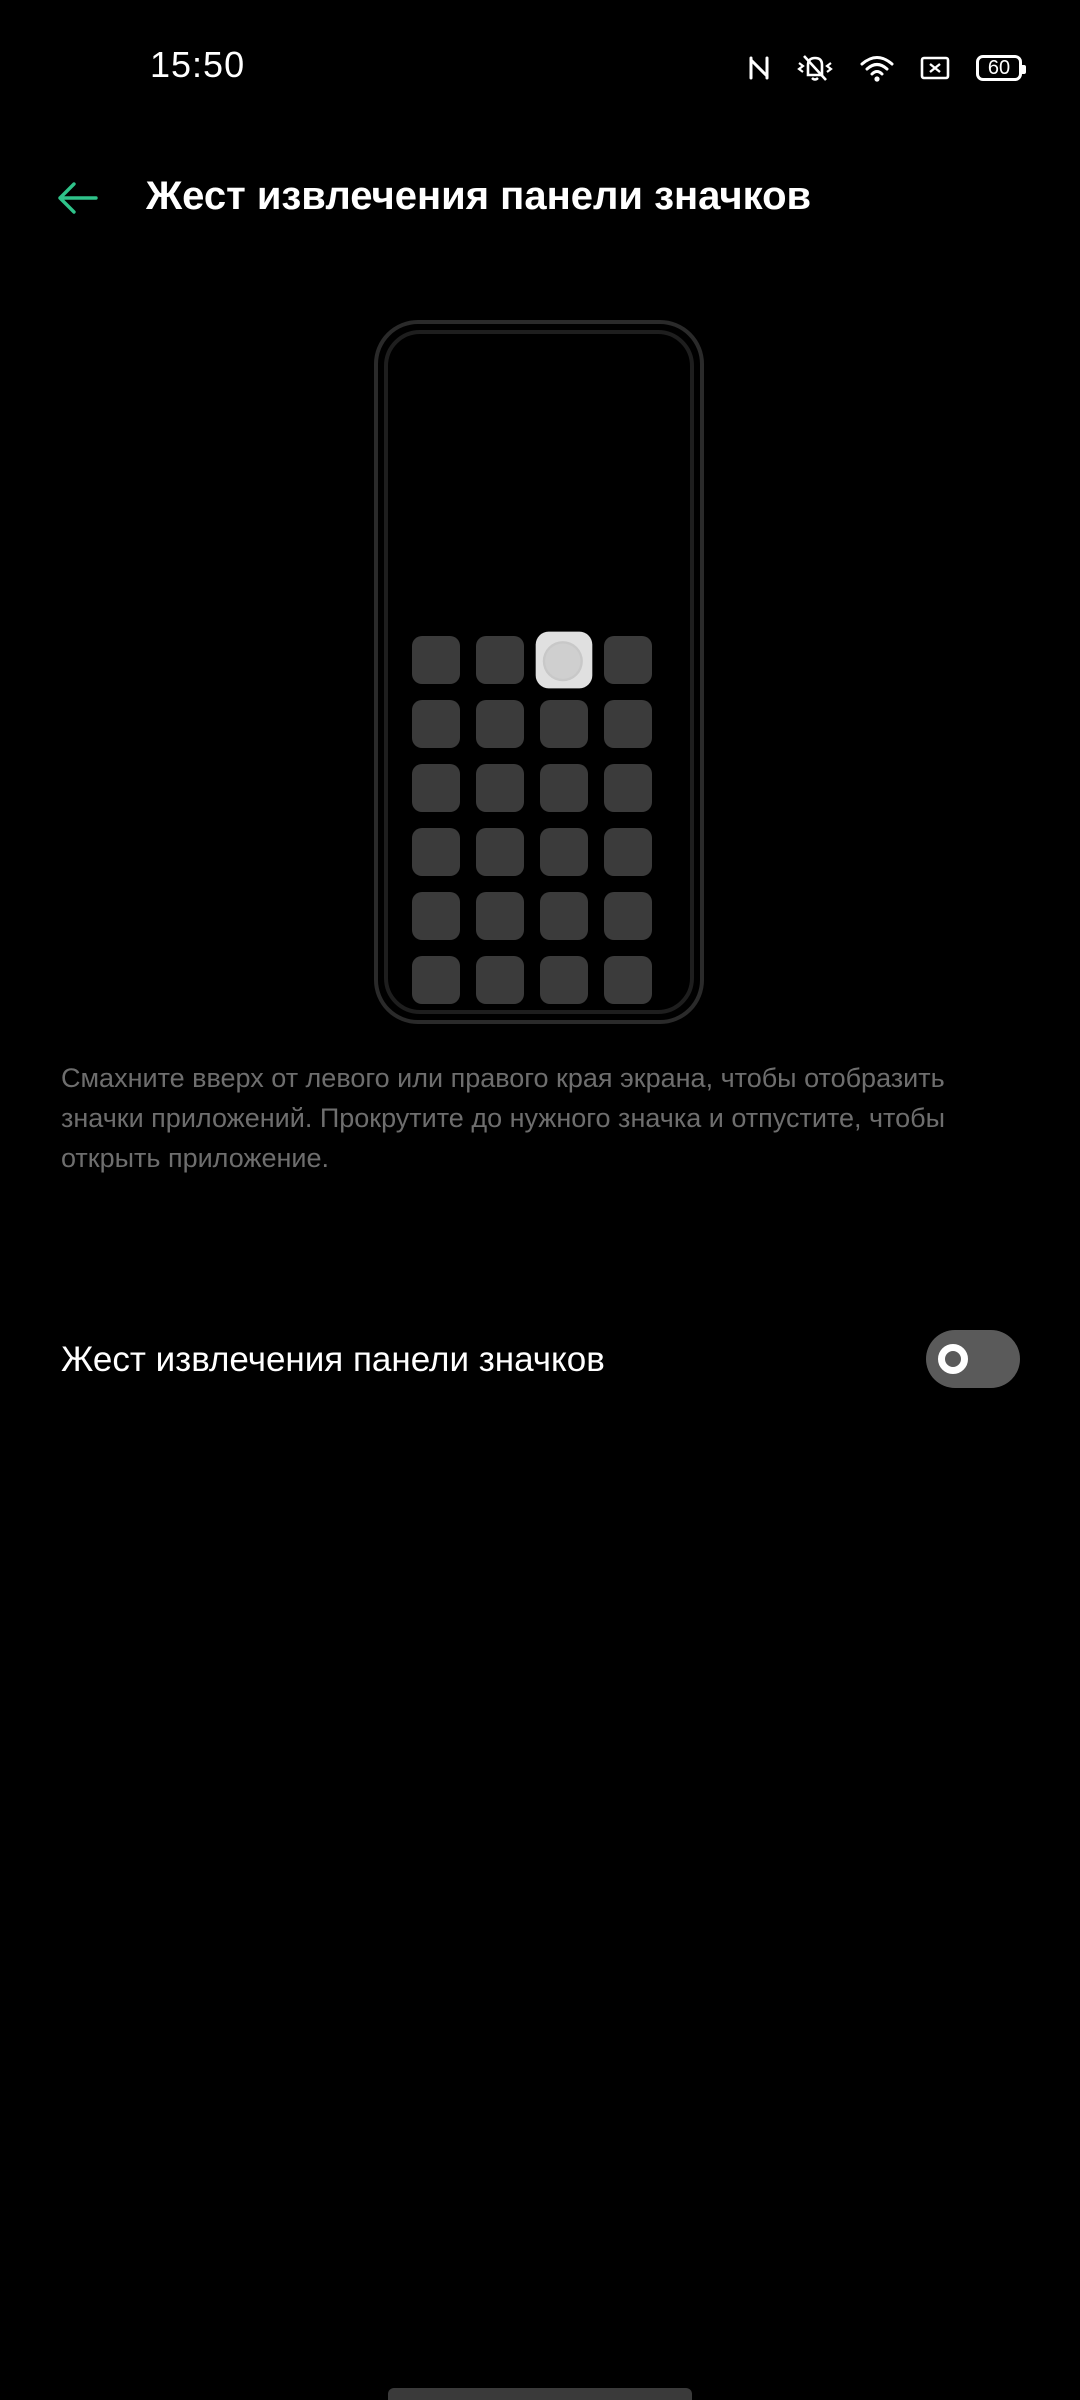 The image size is (1080, 2400). Describe the element at coordinates (973, 1359) in the screenshot. I see `gesture-toggle-switch` at that location.